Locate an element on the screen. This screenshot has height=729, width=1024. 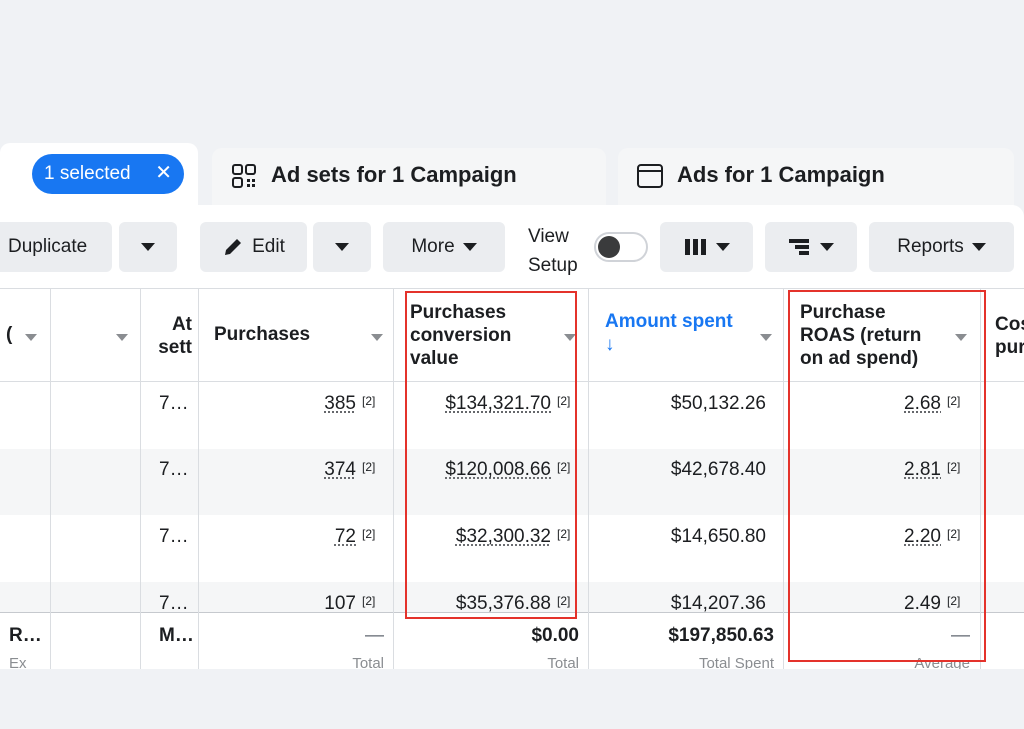
breakdown-icon is located at coordinates (799, 247).